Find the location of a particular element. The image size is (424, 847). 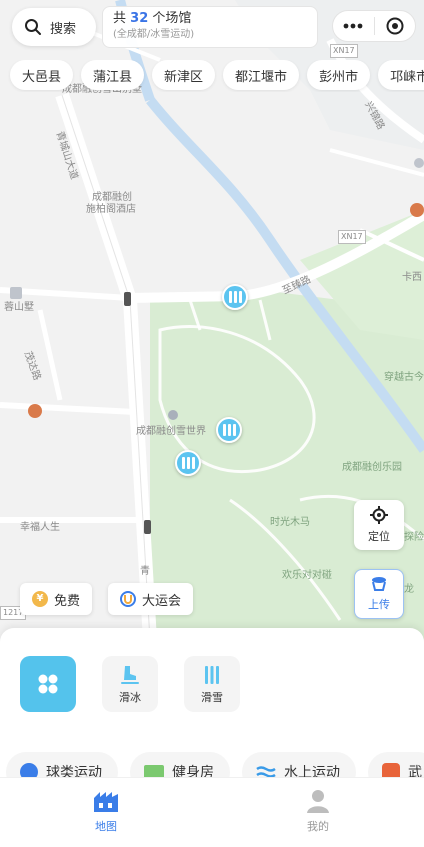

close-mini-program-button is located at coordinates (395, 26).